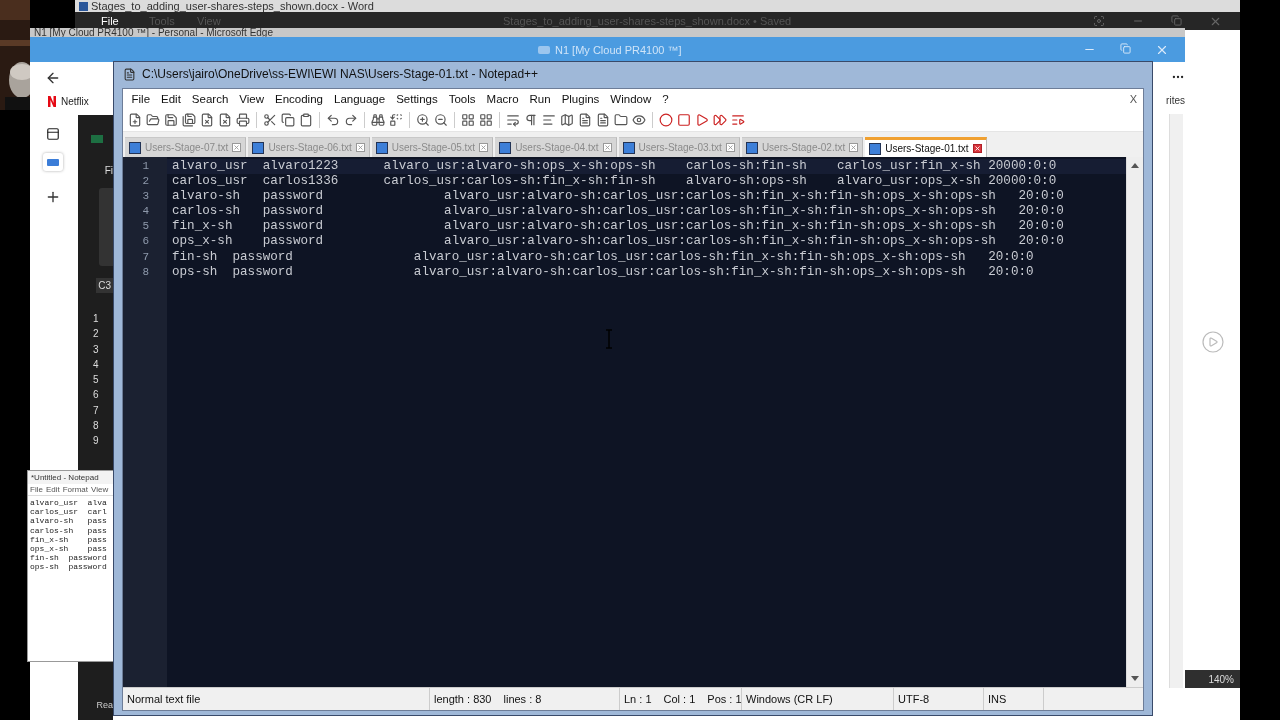 This screenshot has width=1280, height=720. Describe the element at coordinates (423, 120) in the screenshot. I see `zoom-in-icon` at that location.